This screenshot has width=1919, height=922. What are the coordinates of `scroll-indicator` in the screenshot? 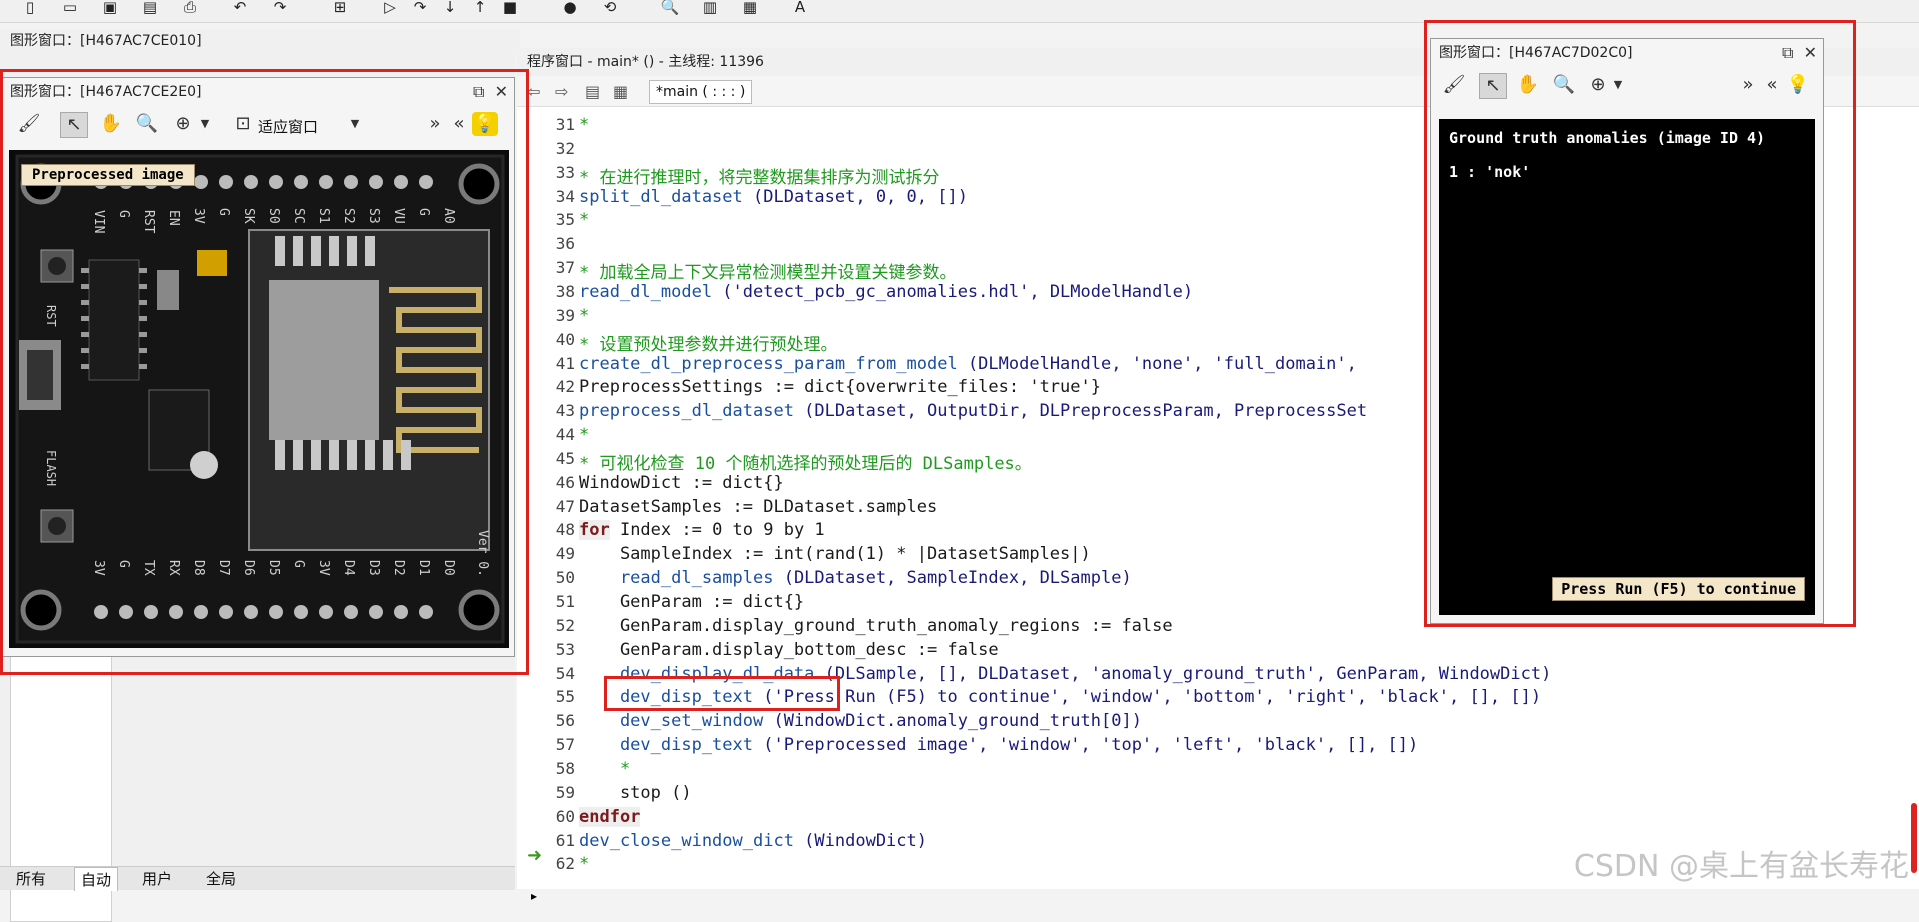 It's located at (1914, 838).